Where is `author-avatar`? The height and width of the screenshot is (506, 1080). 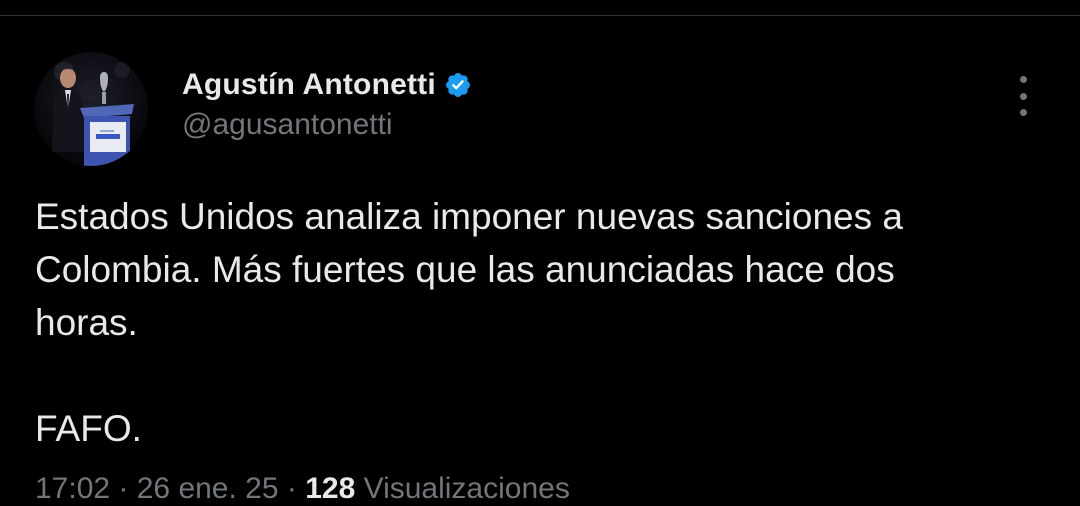 author-avatar is located at coordinates (91, 109).